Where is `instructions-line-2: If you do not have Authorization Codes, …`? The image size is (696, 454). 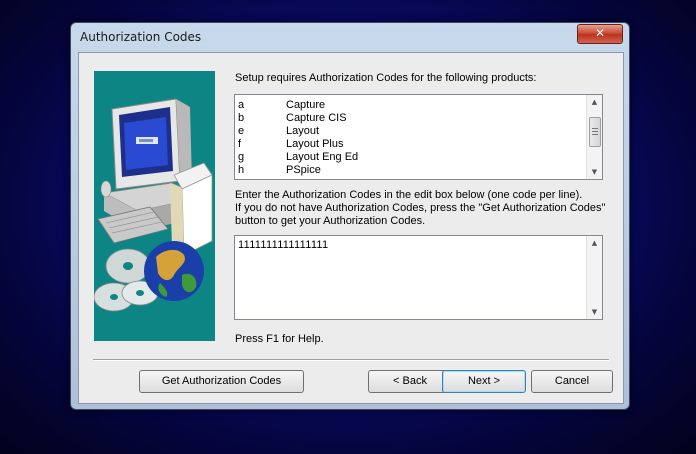 instructions-line-2: If you do not have Authorization Codes, … is located at coordinates (420, 208).